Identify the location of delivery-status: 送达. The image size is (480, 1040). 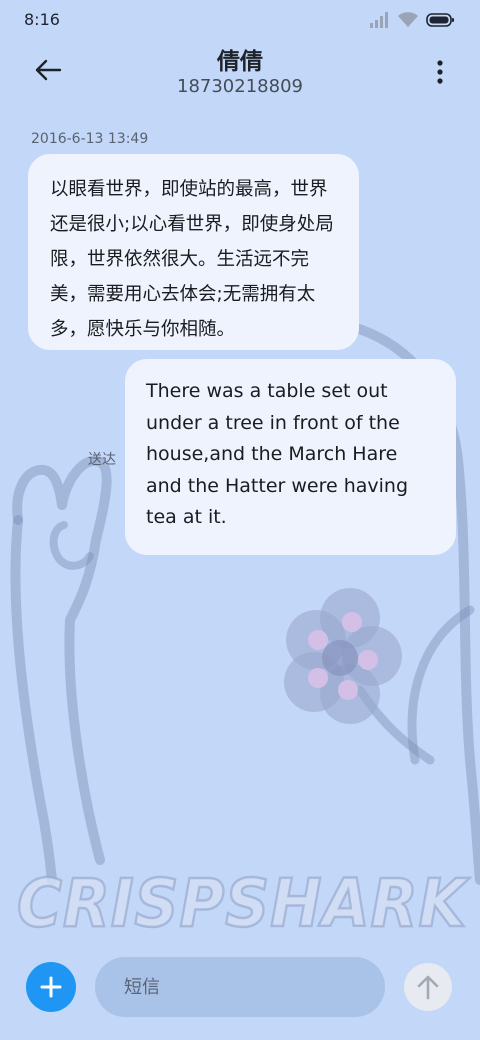
(102, 460).